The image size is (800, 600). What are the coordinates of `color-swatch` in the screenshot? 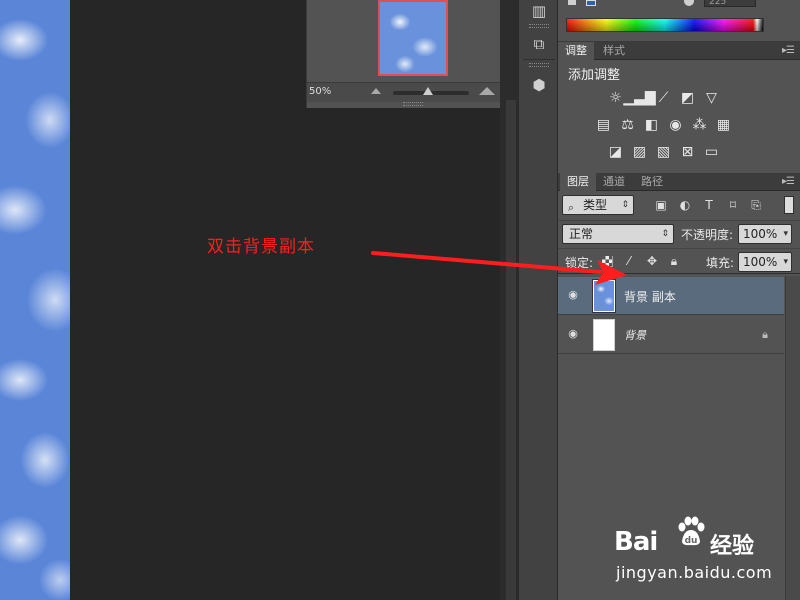 It's located at (591, 3).